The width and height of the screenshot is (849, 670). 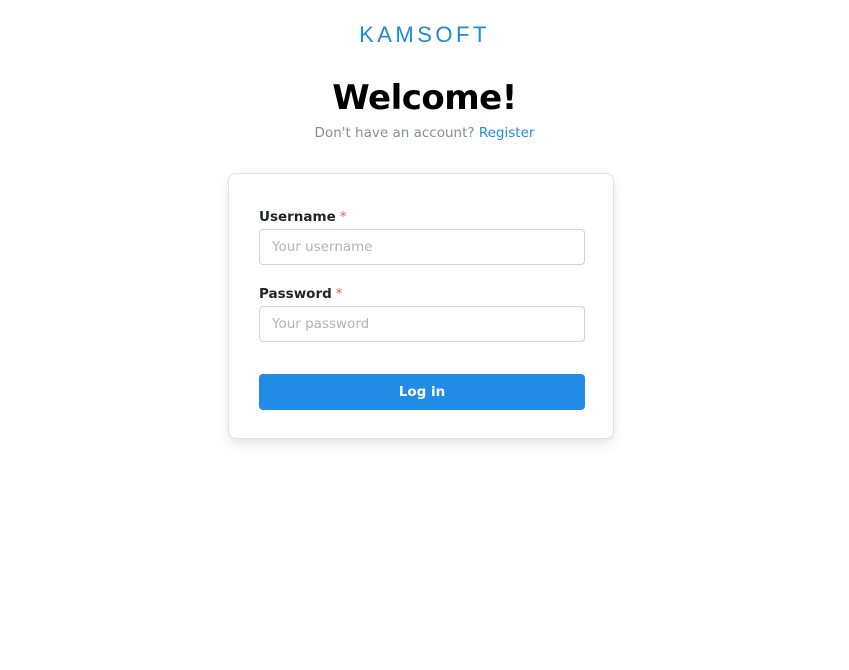 What do you see at coordinates (343, 217) in the screenshot?
I see `username-required-marker: *` at bounding box center [343, 217].